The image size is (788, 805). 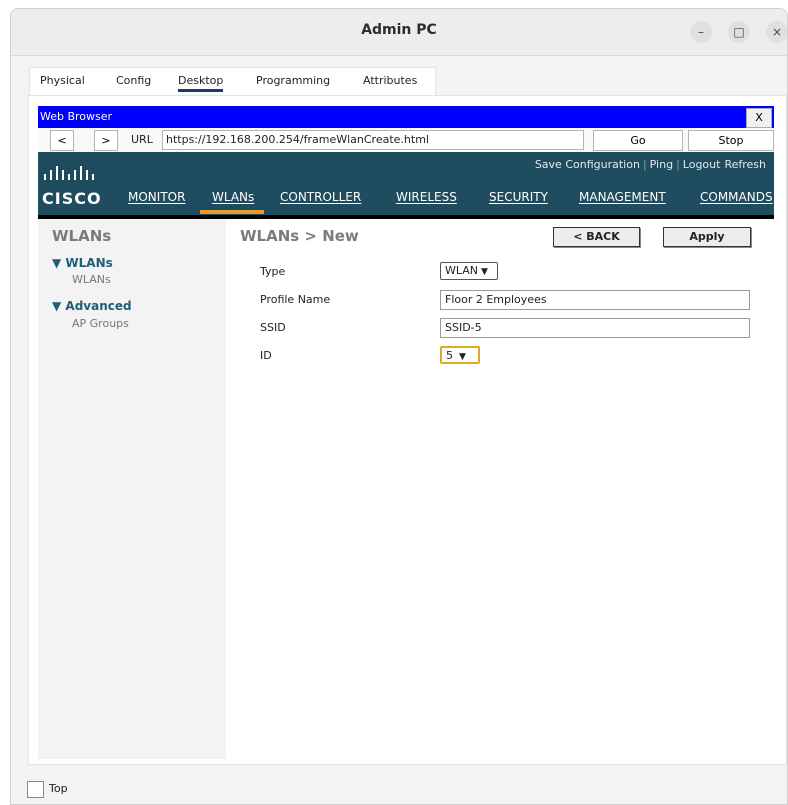 I want to click on ssid-label: SSID, so click(x=273, y=327).